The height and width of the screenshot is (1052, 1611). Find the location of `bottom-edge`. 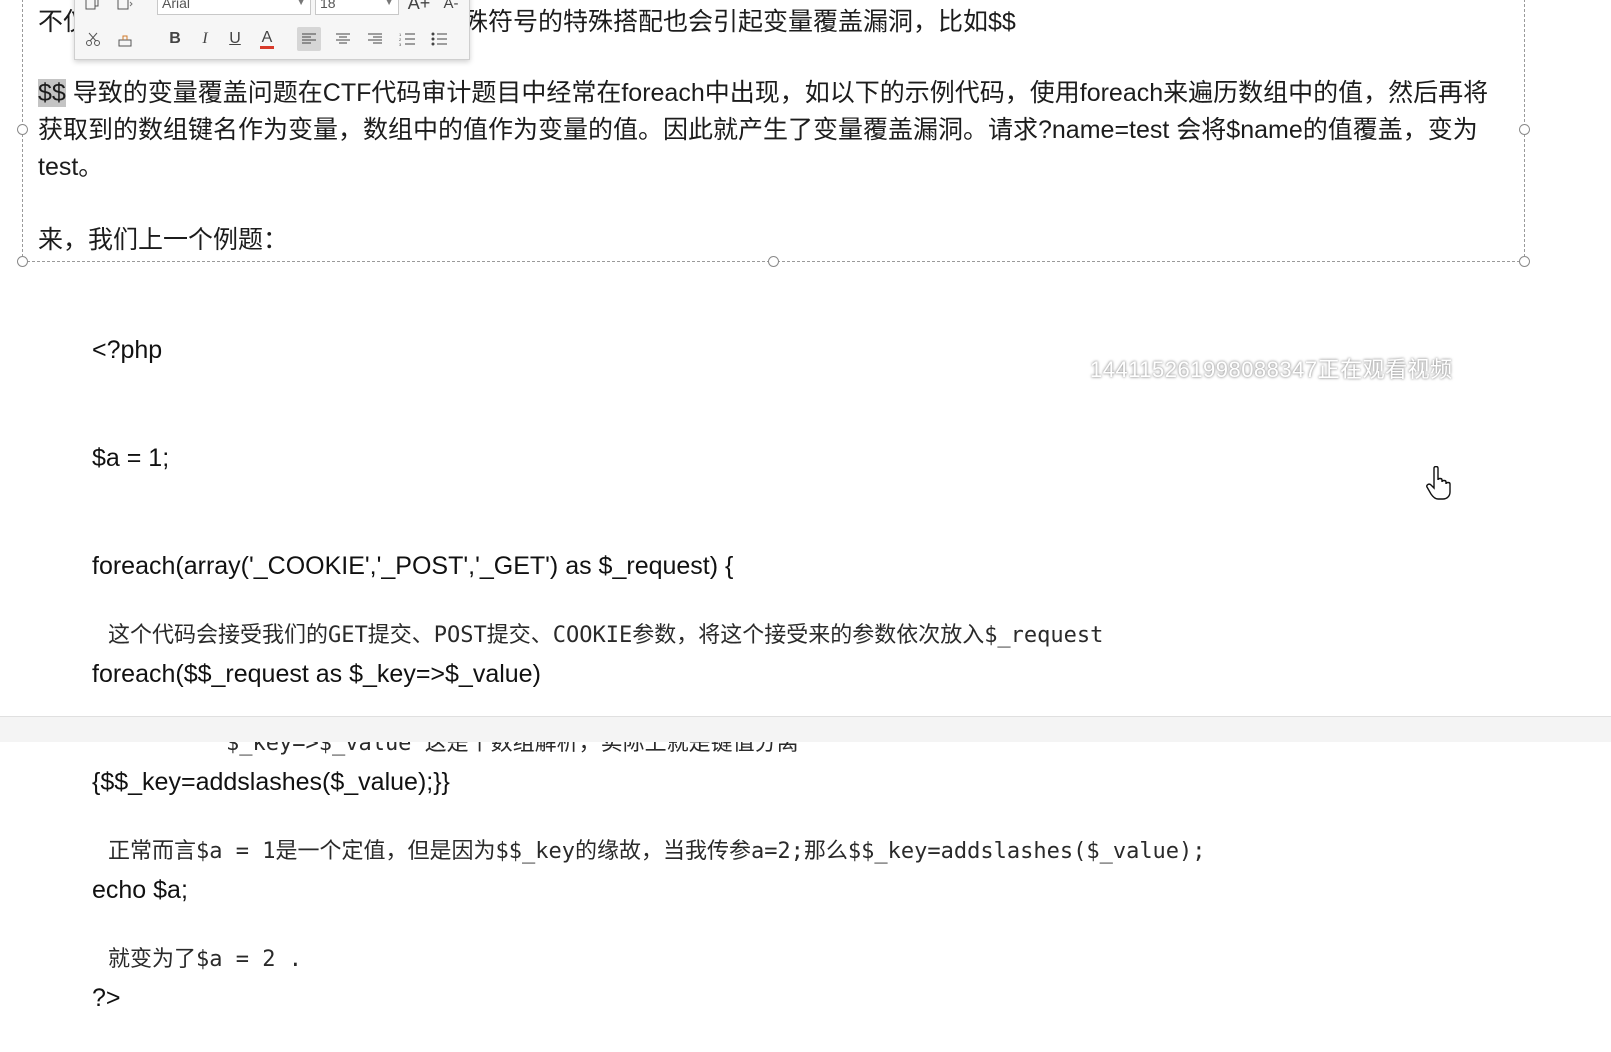

bottom-edge is located at coordinates (805, 729).